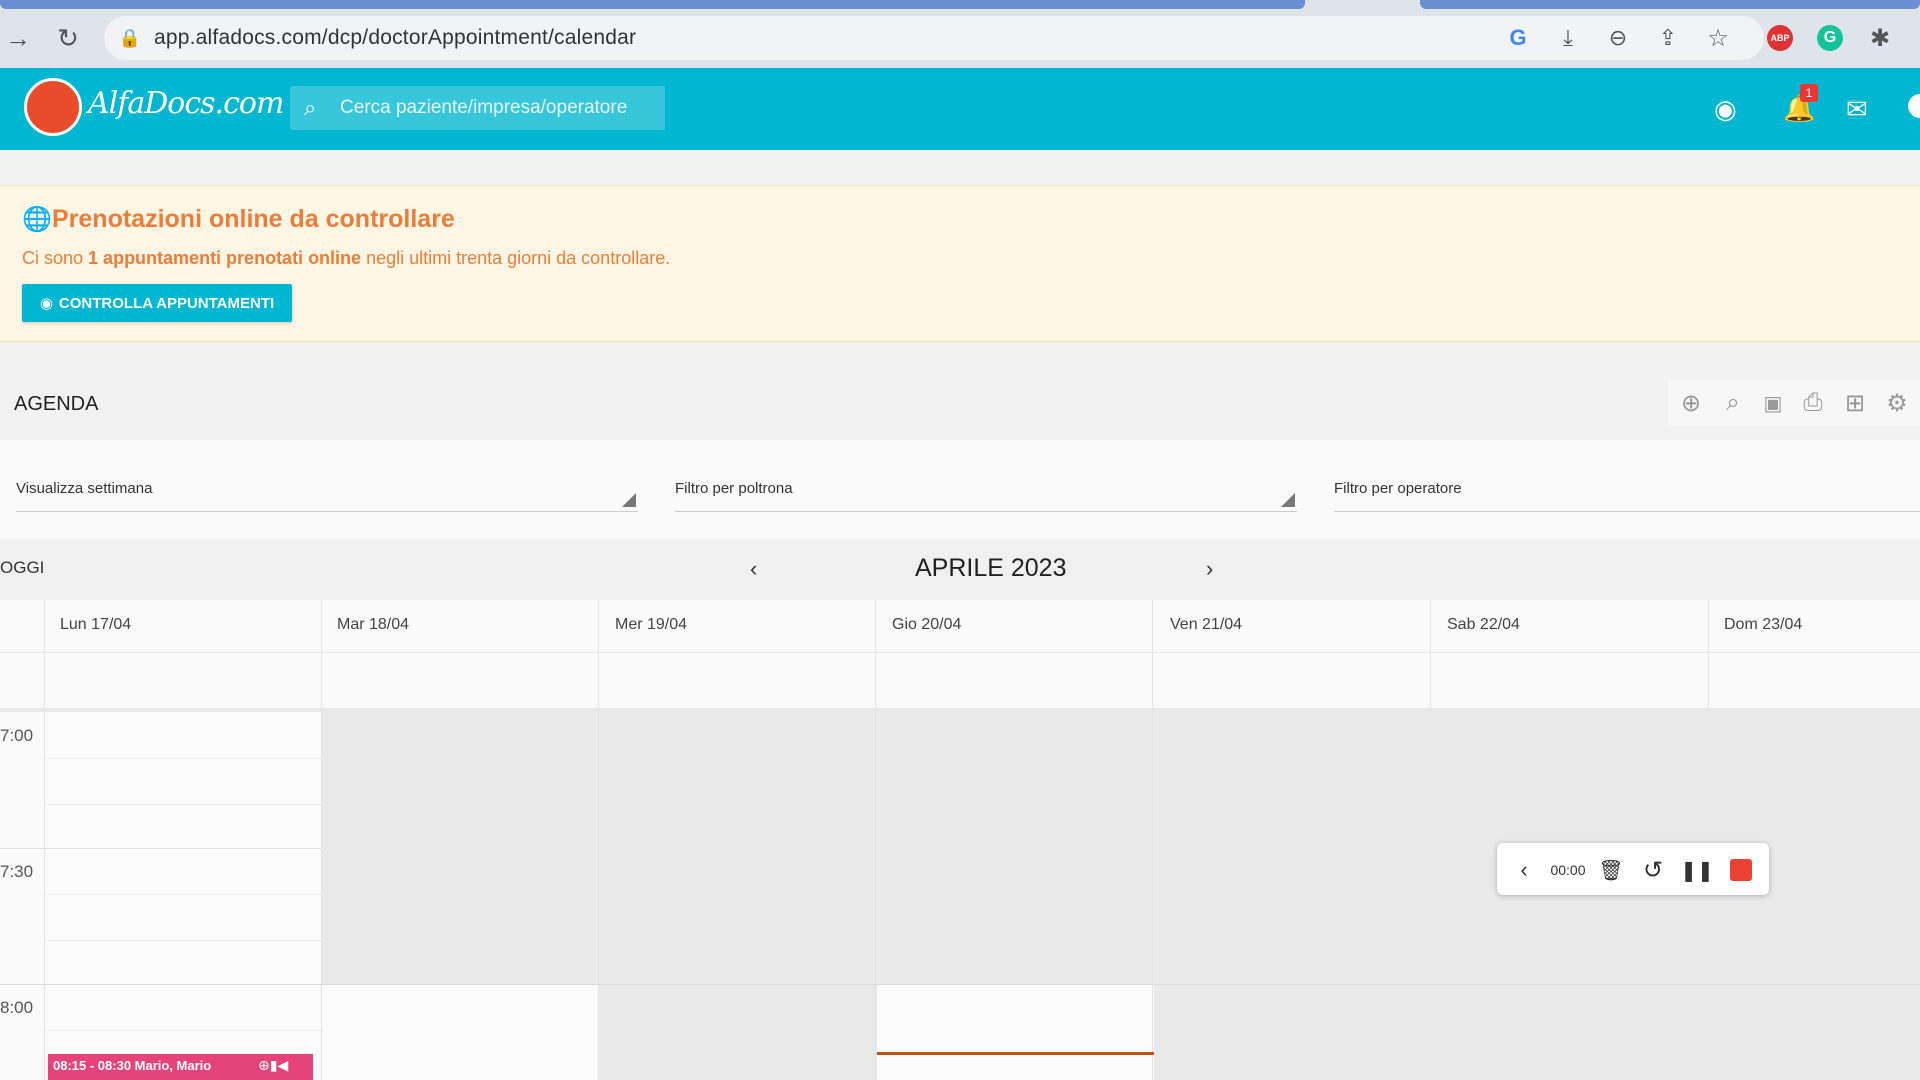 The height and width of the screenshot is (1080, 1920). What do you see at coordinates (132, 1065) in the screenshot?
I see `appointment-label: 08:15 - 08:30 Mario, Mario` at bounding box center [132, 1065].